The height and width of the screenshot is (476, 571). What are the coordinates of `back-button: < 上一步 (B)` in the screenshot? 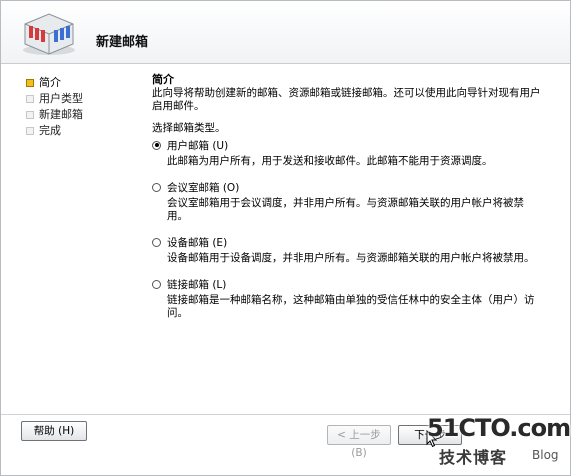 It's located at (359, 442).